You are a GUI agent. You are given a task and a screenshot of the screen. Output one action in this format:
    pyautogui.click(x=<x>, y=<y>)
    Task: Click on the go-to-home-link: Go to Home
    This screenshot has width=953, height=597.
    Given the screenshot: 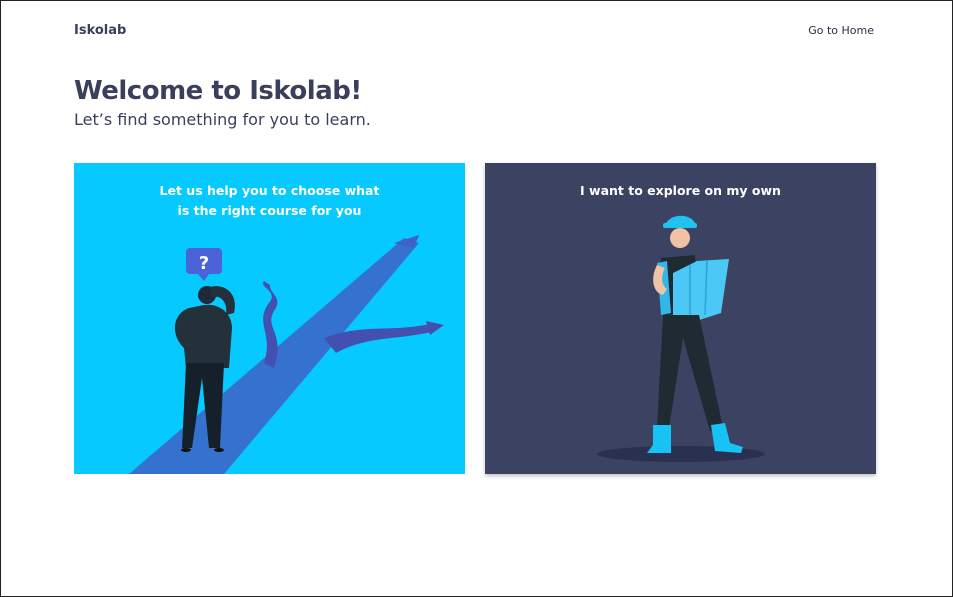 What is the action you would take?
    pyautogui.click(x=841, y=30)
    